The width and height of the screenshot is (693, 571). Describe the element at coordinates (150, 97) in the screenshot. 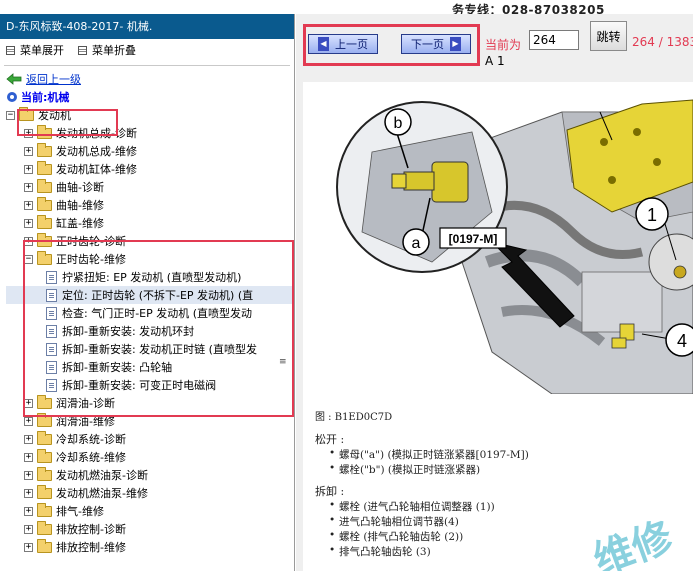

I see `current-location-row: 当前:机械` at that location.